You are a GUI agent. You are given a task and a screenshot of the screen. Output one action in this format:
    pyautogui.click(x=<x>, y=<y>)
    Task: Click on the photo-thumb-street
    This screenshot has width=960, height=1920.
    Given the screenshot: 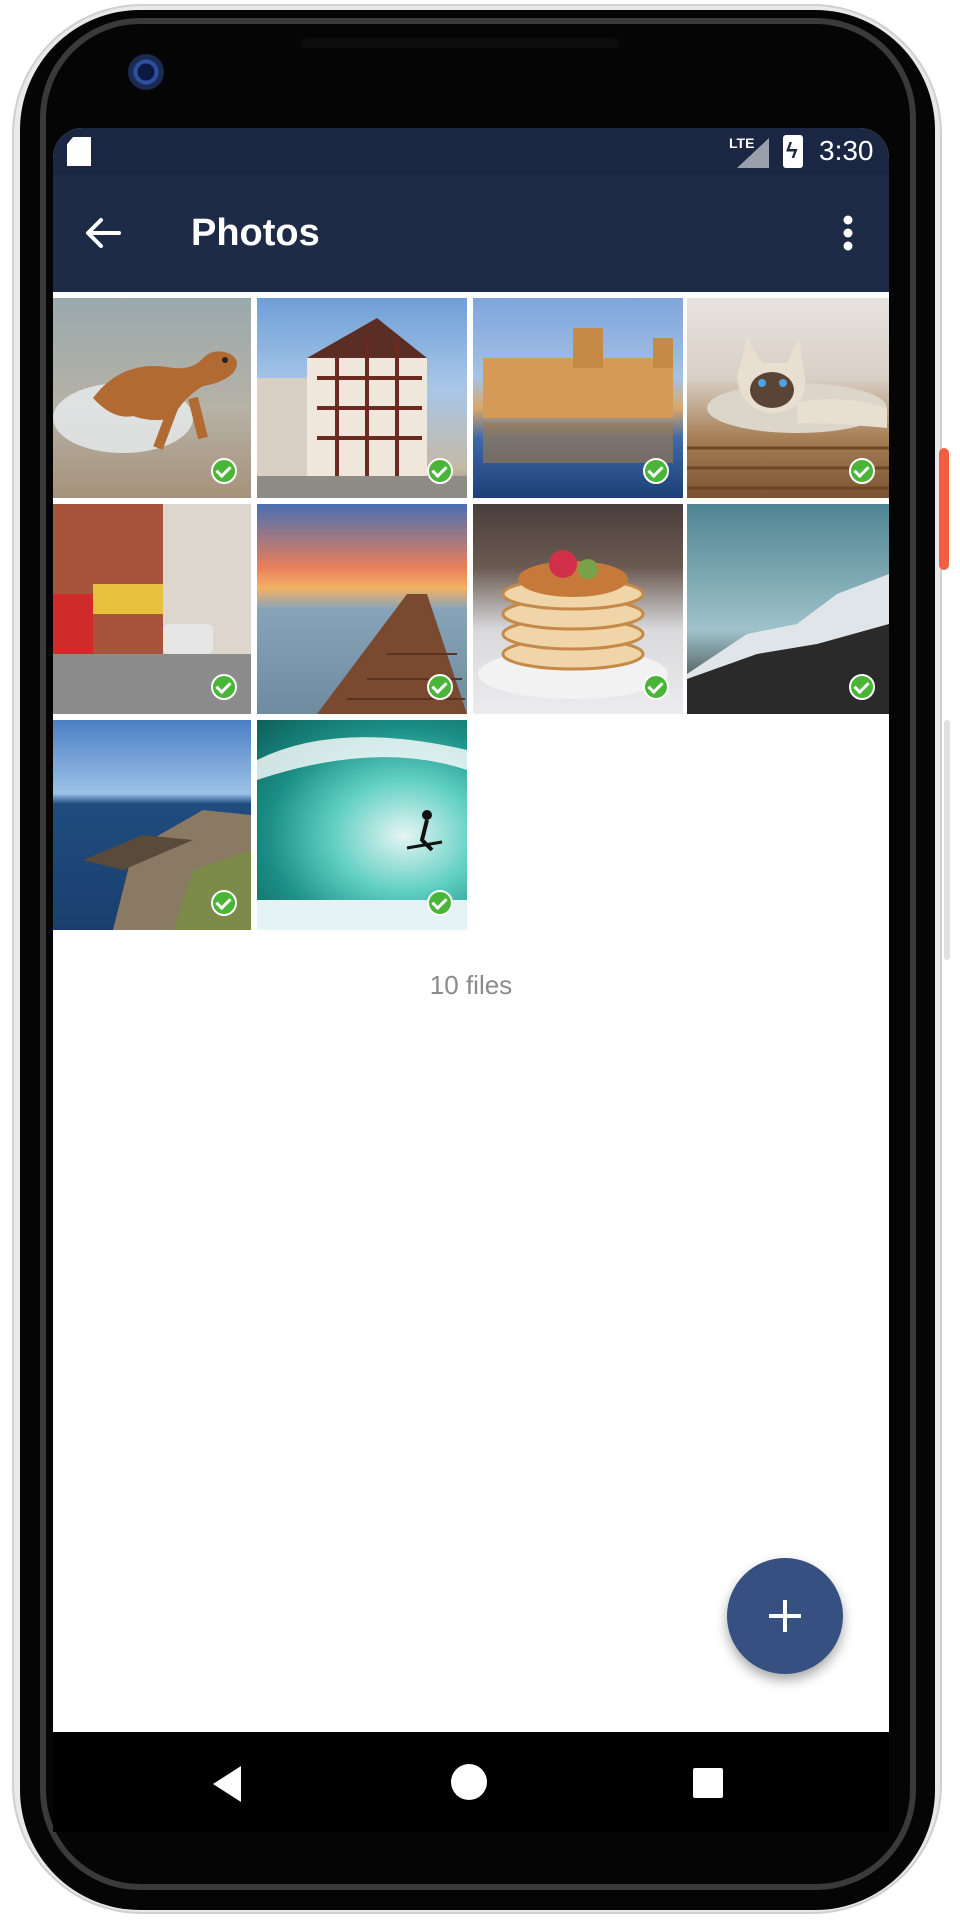 What is the action you would take?
    pyautogui.click(x=152, y=609)
    